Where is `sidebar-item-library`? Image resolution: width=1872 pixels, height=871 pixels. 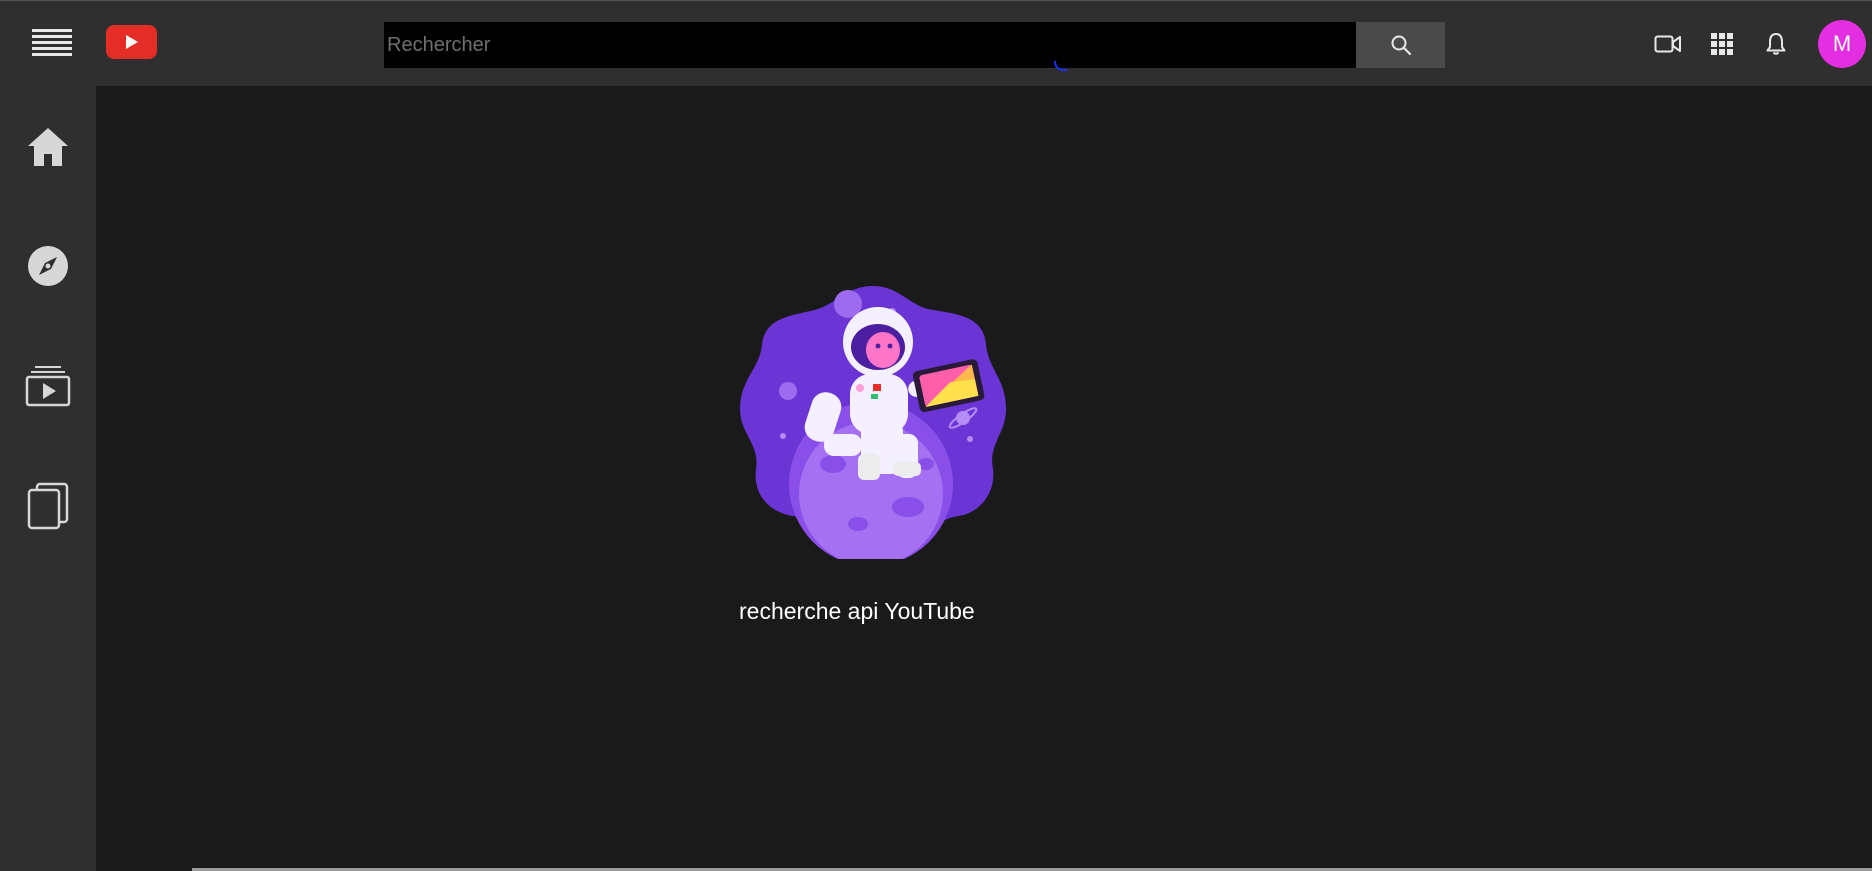
sidebar-item-library is located at coordinates (48, 506).